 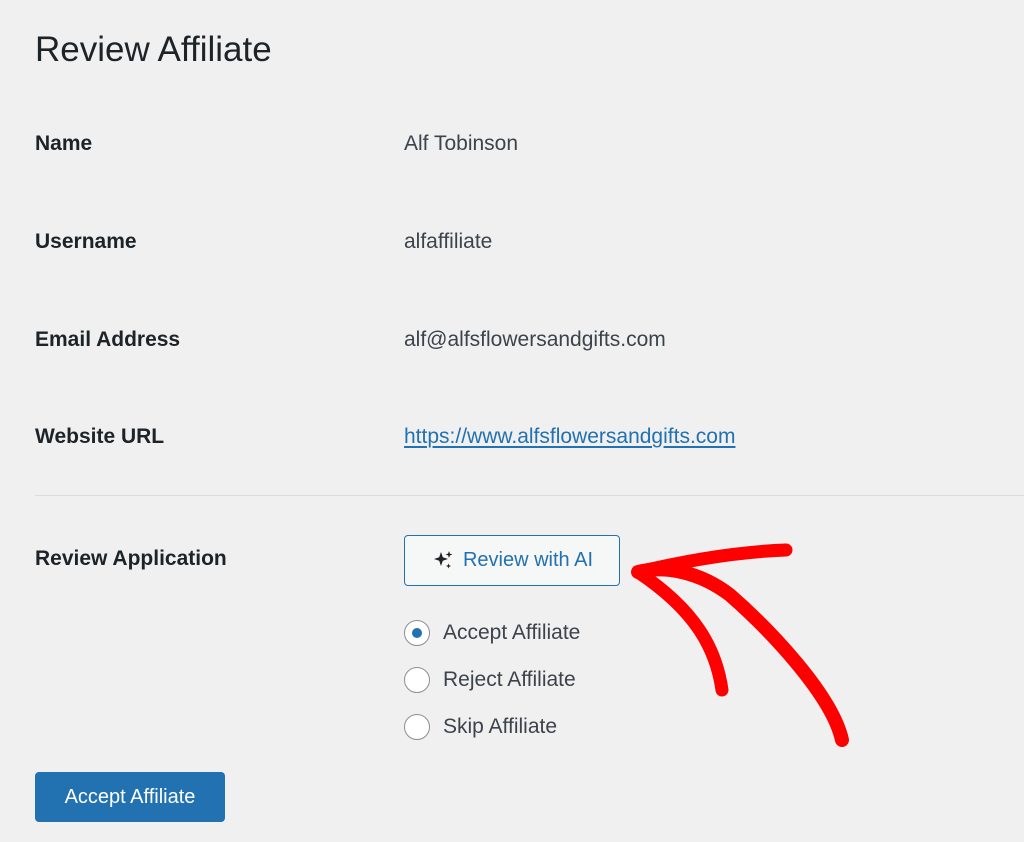 I want to click on skip-affiliate-option: Skip Affiliate, so click(x=480, y=727).